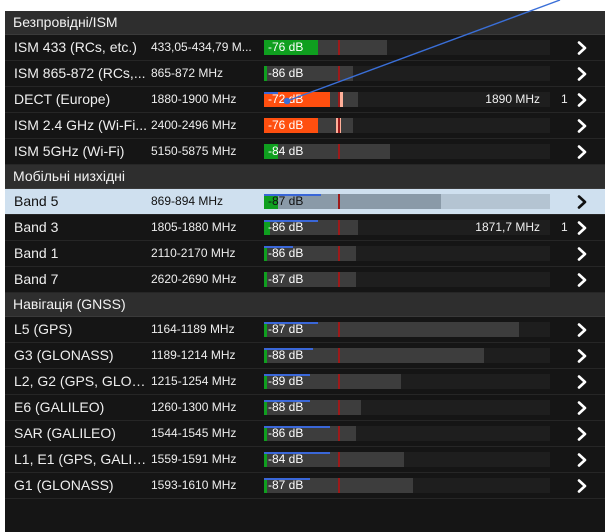  I want to click on band-row: ISM 5GHz (Wi-Fi) 5150-5875 MHz -84 dB, so click(305, 152).